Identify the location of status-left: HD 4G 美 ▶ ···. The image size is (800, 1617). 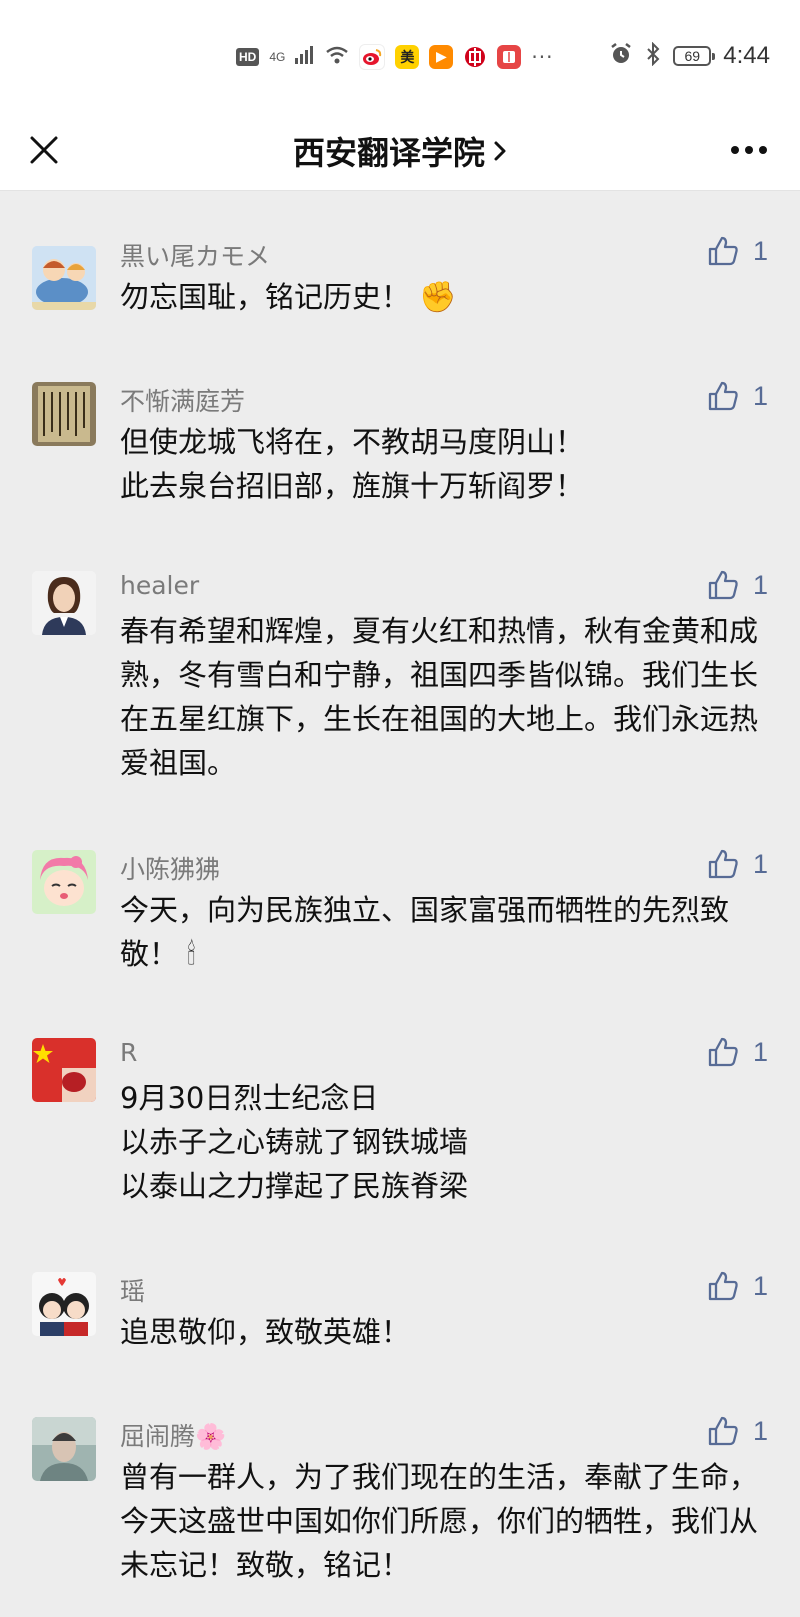
(394, 57).